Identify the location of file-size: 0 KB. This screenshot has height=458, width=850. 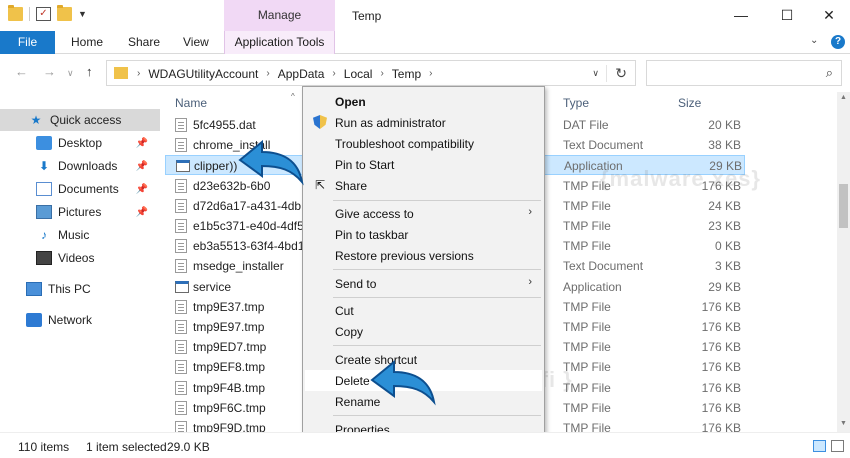
(727, 246).